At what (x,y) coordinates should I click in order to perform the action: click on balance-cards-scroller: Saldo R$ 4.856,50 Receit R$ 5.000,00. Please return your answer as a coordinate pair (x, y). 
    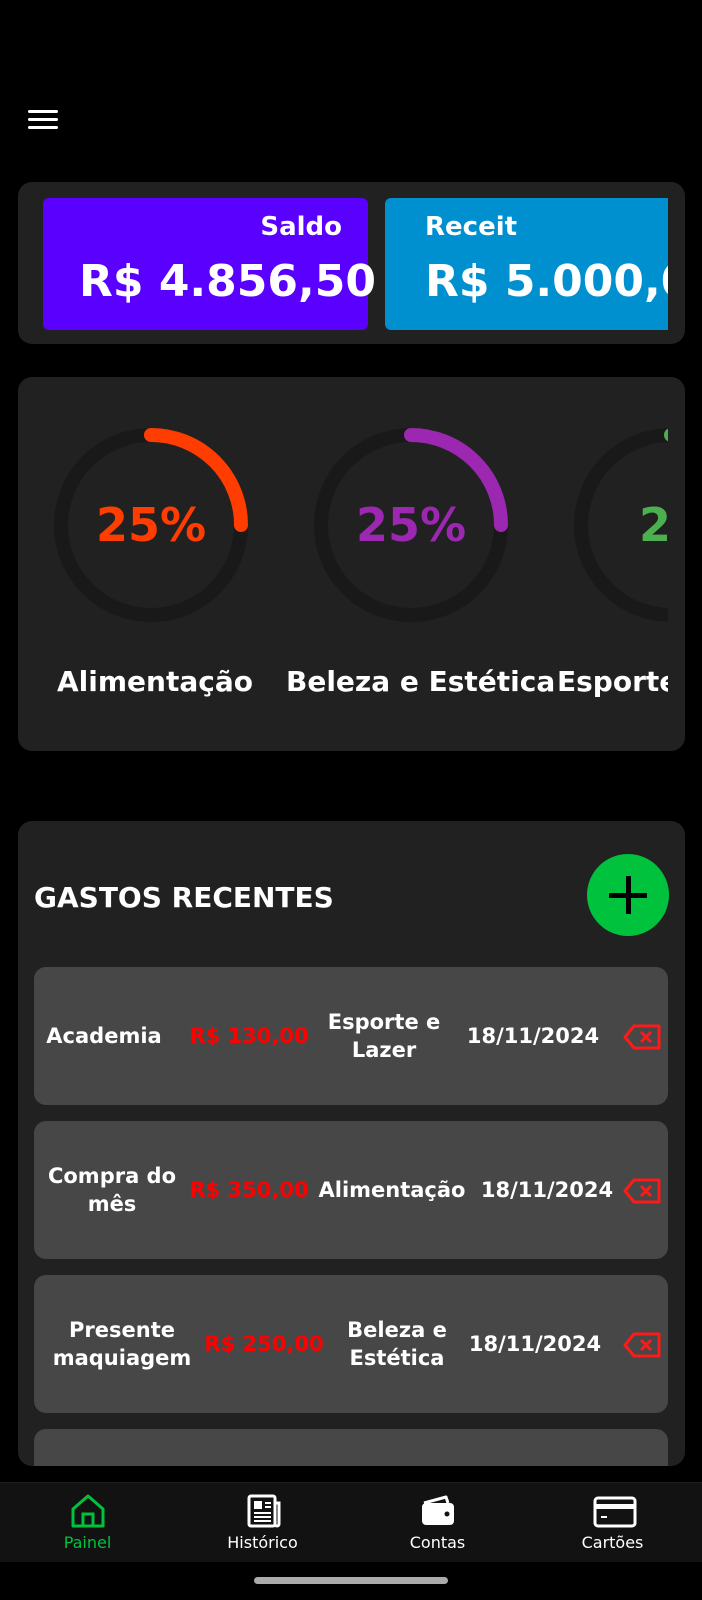
    Looking at the image, I should click on (355, 264).